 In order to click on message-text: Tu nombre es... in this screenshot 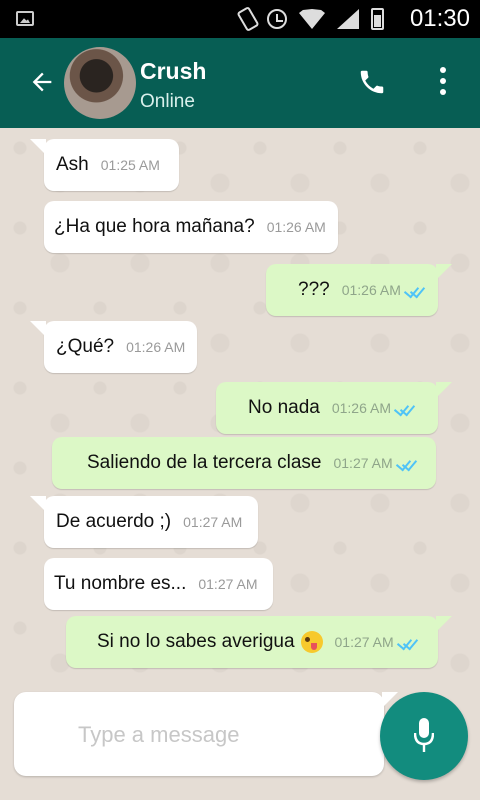, I will do `click(120, 583)`.